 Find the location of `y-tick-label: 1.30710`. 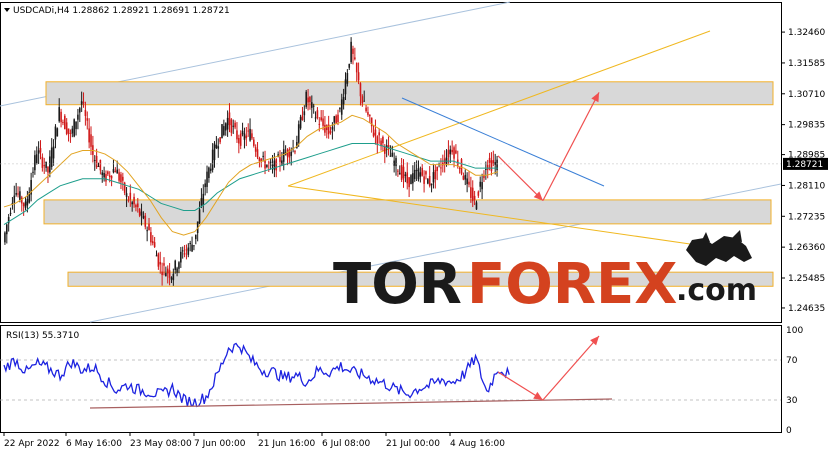

y-tick-label: 1.30710 is located at coordinates (806, 95).